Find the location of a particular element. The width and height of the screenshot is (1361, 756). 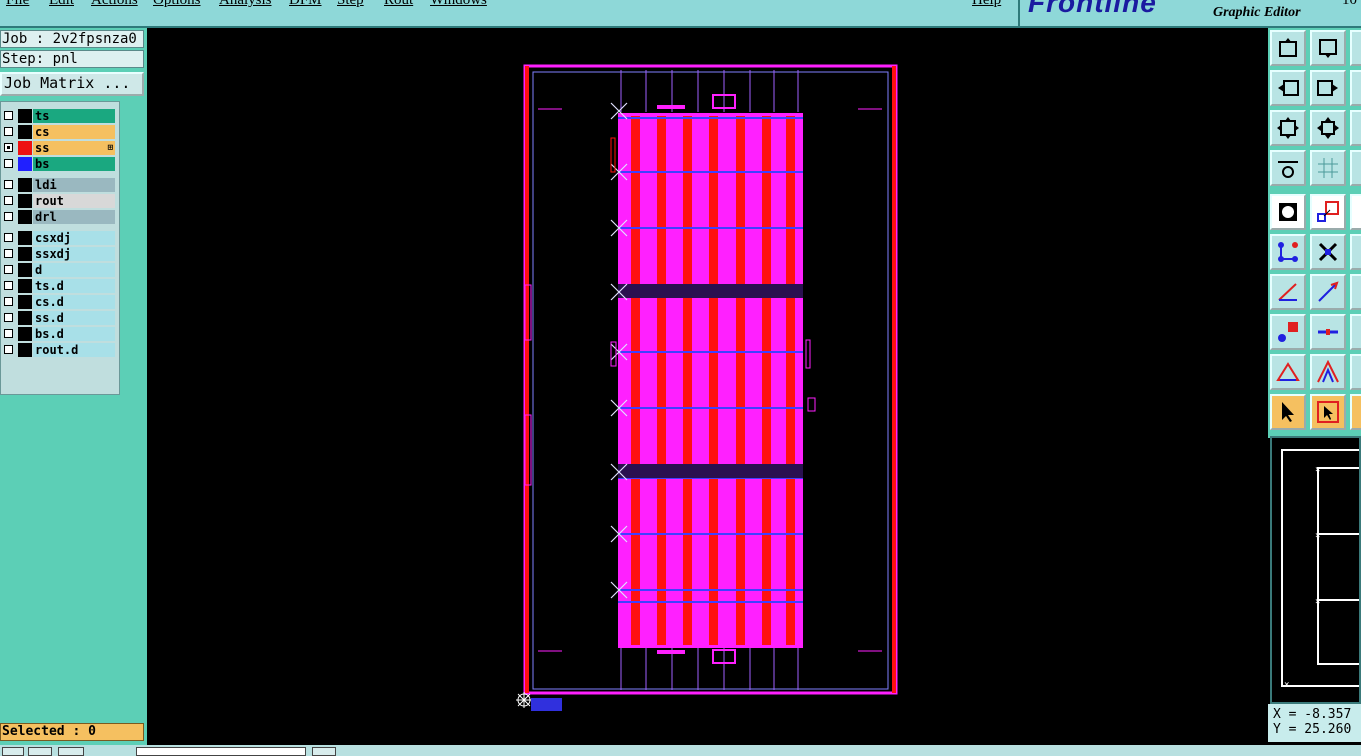

layer-name: ts.d is located at coordinates (74, 286).